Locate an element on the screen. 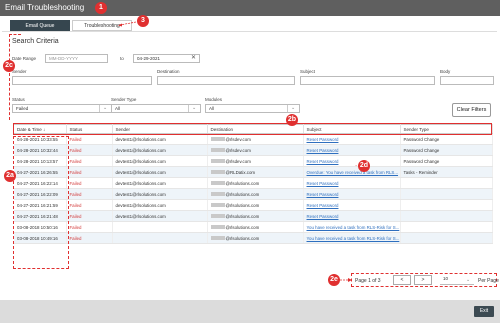 Image resolution: width=500 pixels, height=323 pixels. status-select: Failed is located at coordinates (62, 108).